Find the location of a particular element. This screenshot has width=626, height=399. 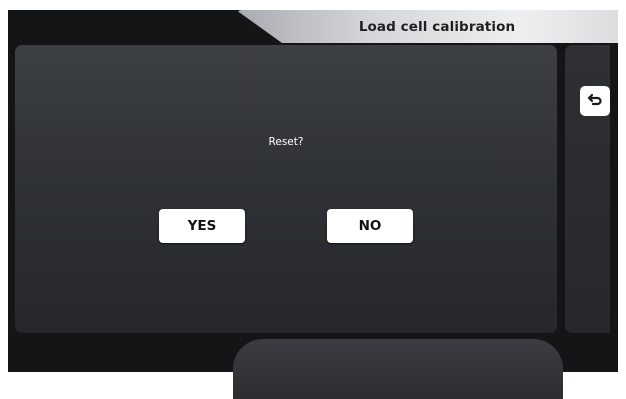

back-button is located at coordinates (595, 101).